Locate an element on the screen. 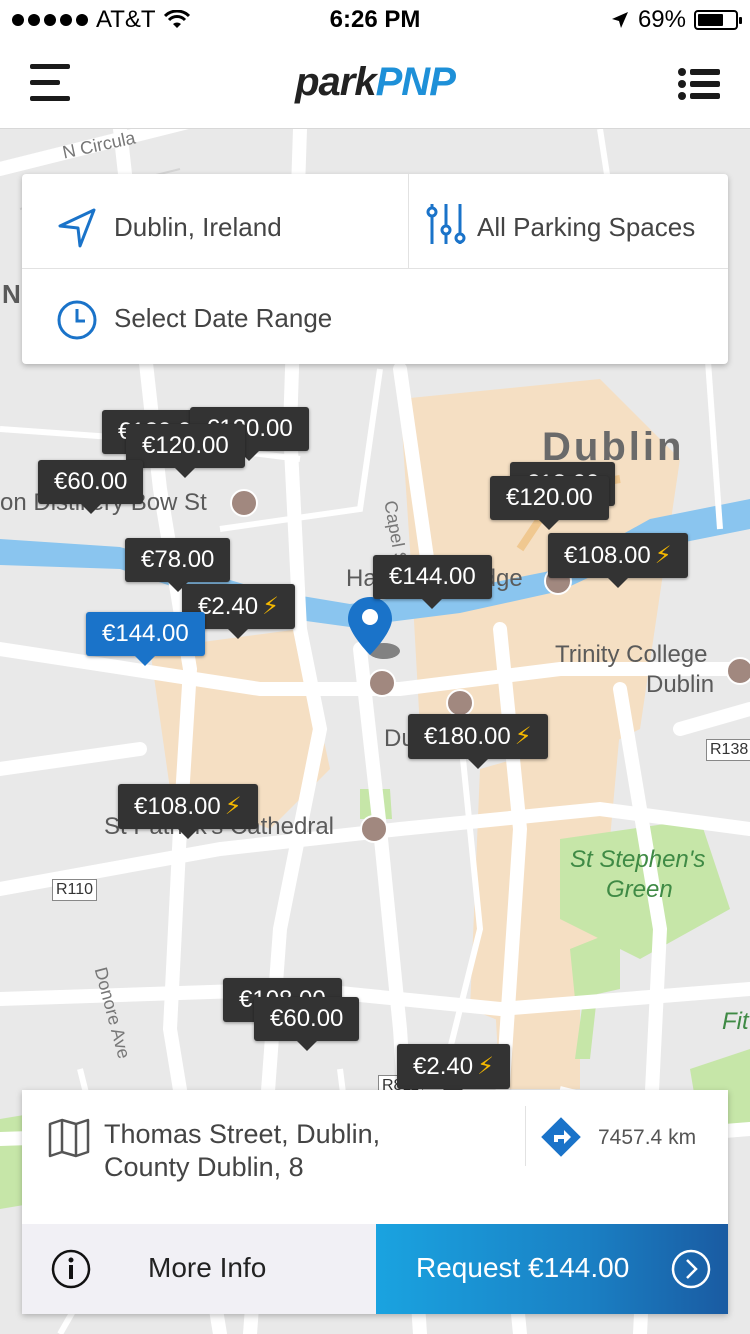 The image size is (750, 1334). chevron-right-circle-icon is located at coordinates (691, 1269).